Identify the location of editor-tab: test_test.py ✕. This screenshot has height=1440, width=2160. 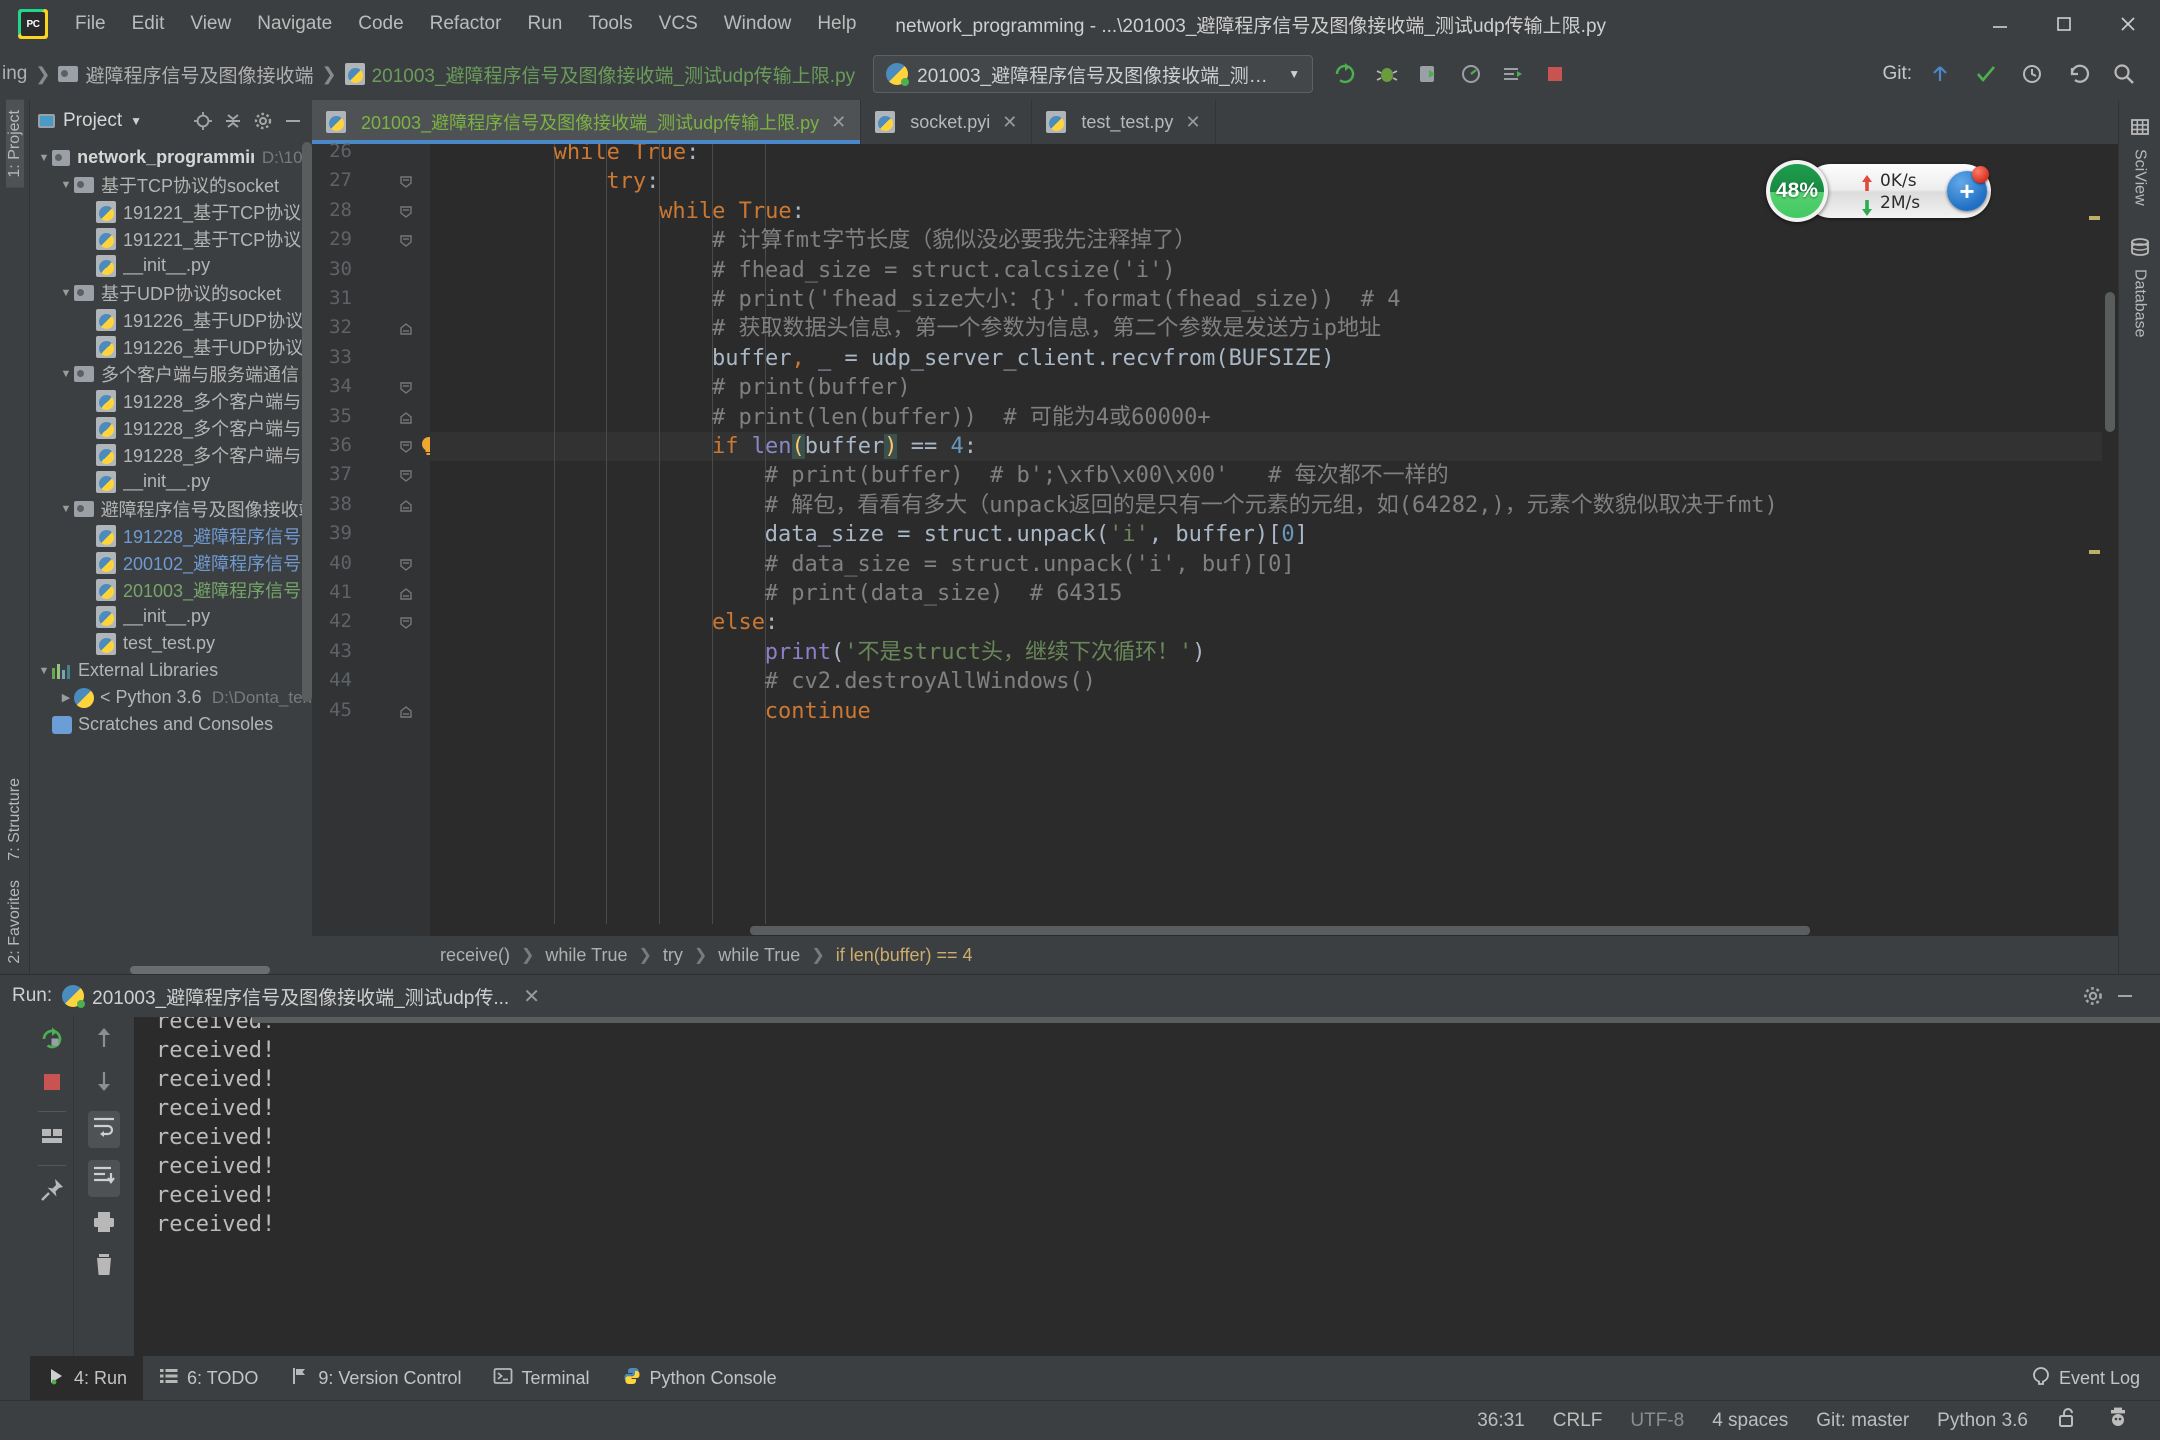
(1124, 122).